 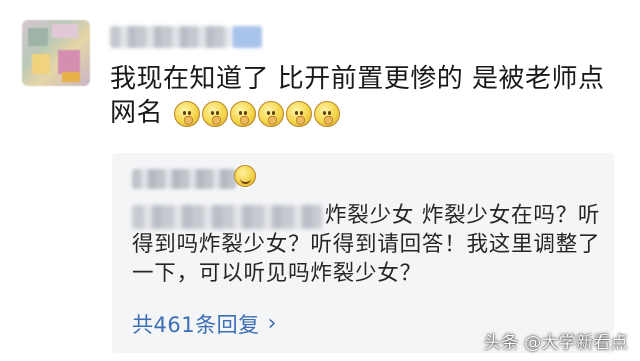 I want to click on user-badge-blurred, so click(x=247, y=37).